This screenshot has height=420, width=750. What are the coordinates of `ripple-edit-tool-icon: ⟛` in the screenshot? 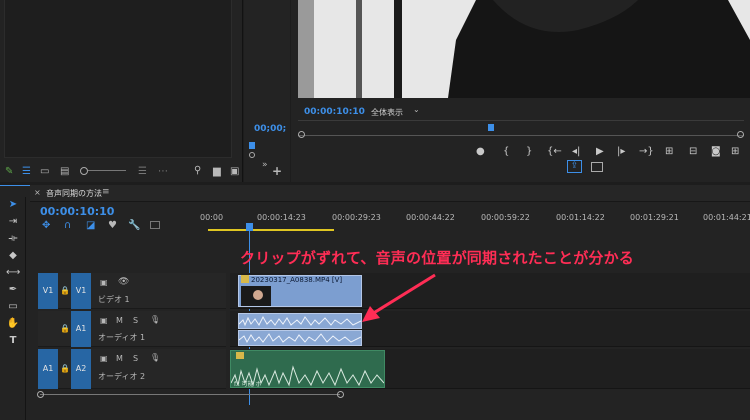 It's located at (13, 239).